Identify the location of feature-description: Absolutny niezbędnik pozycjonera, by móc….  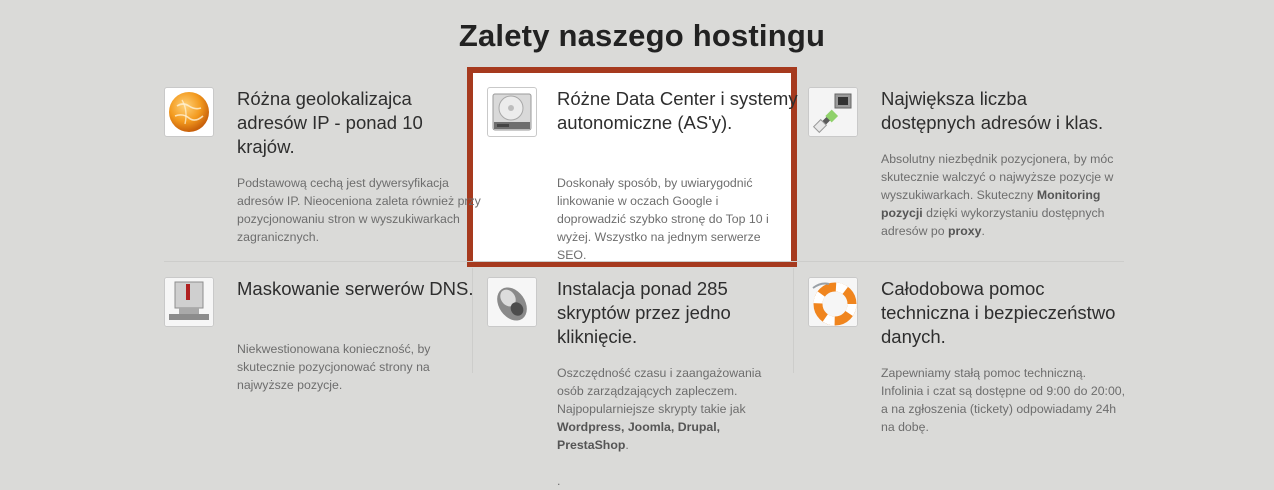
(997, 195).